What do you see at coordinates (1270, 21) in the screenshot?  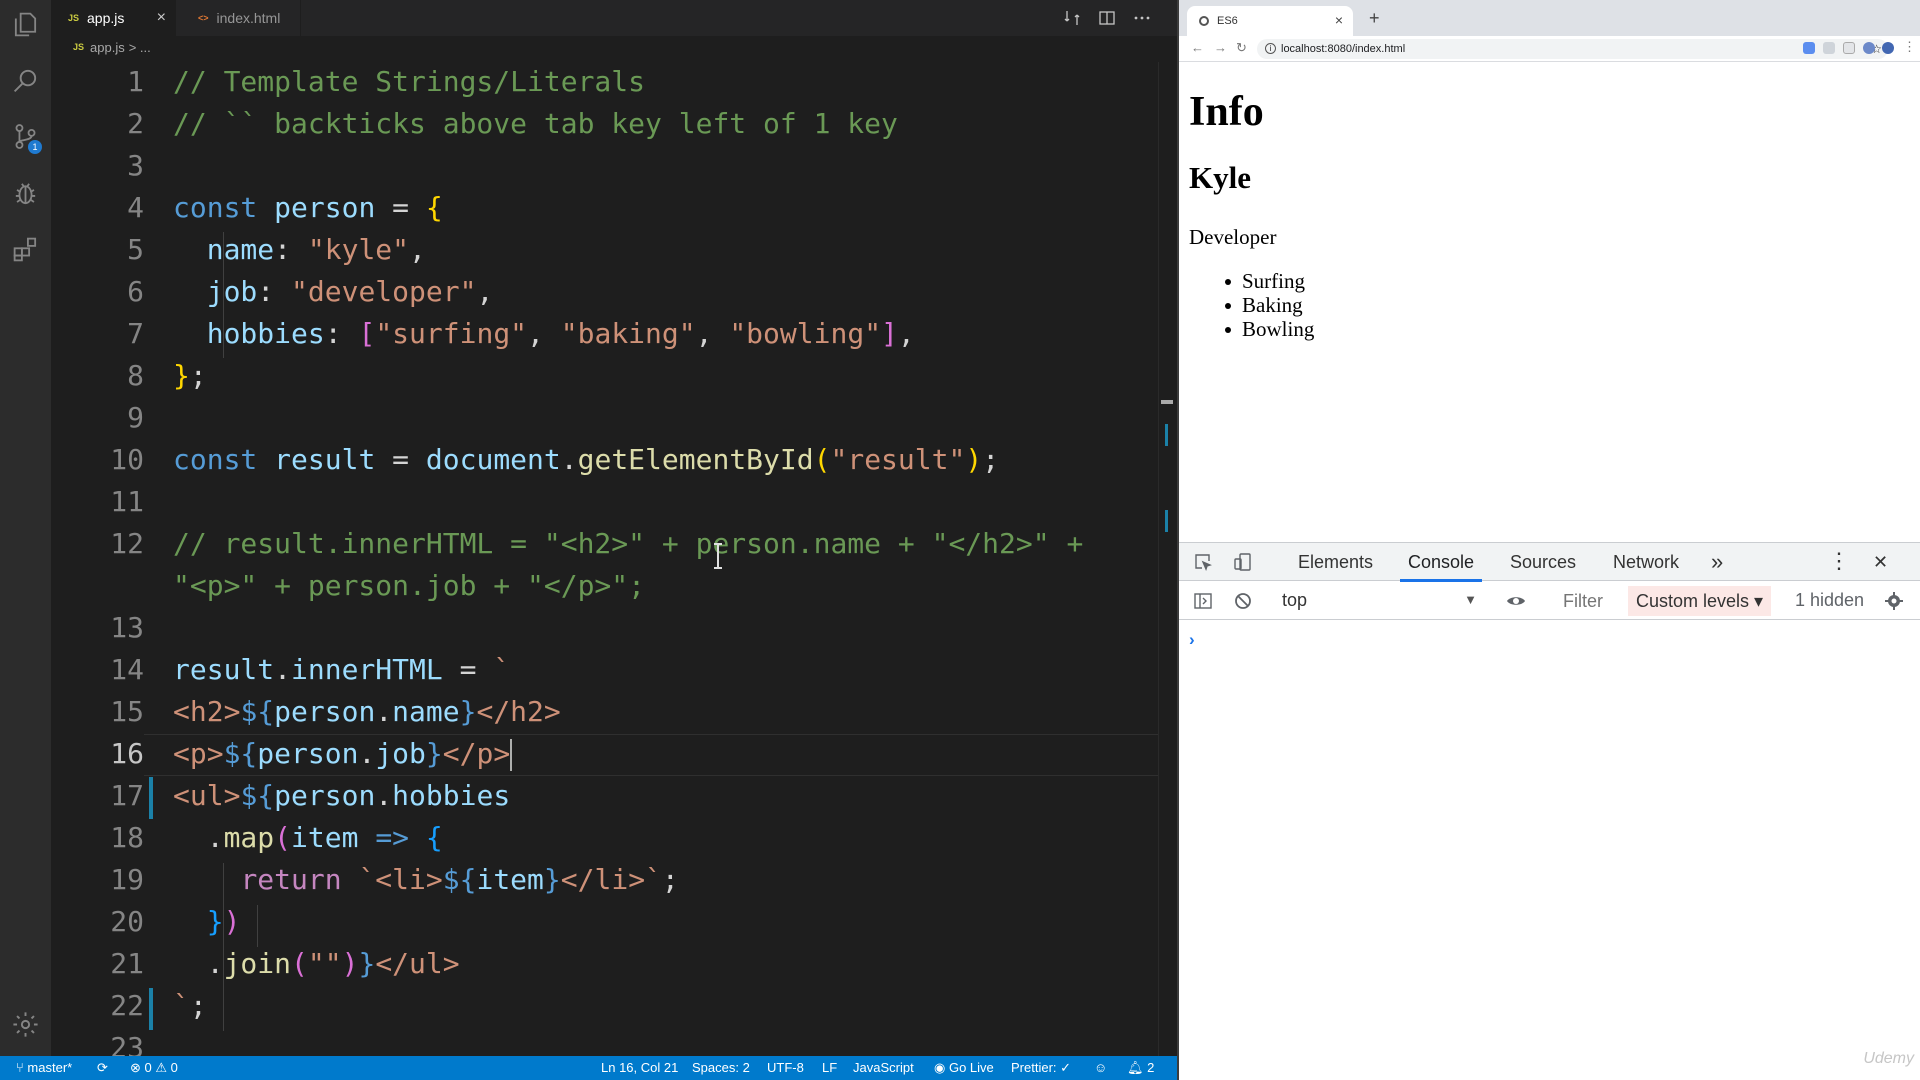 I see `browser-tab: ES6 ×` at bounding box center [1270, 21].